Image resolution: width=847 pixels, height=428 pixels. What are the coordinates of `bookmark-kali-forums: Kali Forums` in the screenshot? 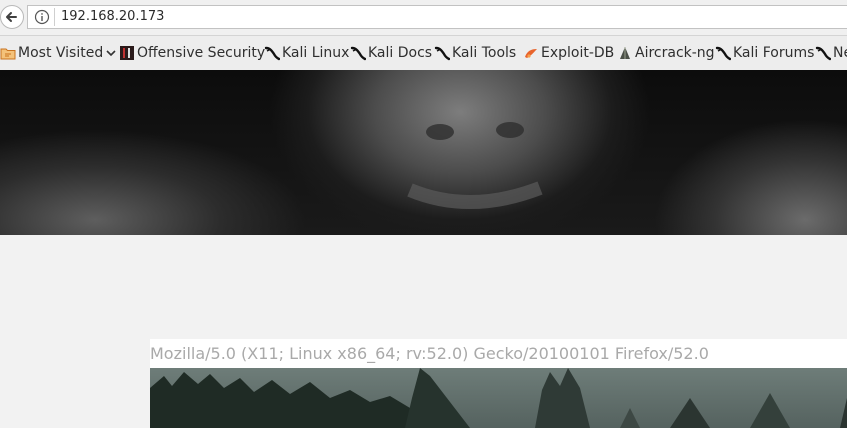 It's located at (764, 53).